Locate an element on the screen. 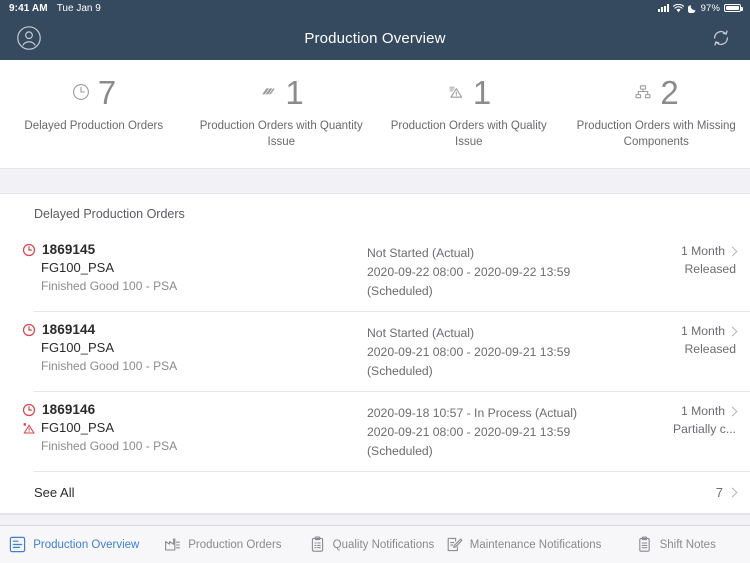  tab-label: Quality Notifications is located at coordinates (383, 544).